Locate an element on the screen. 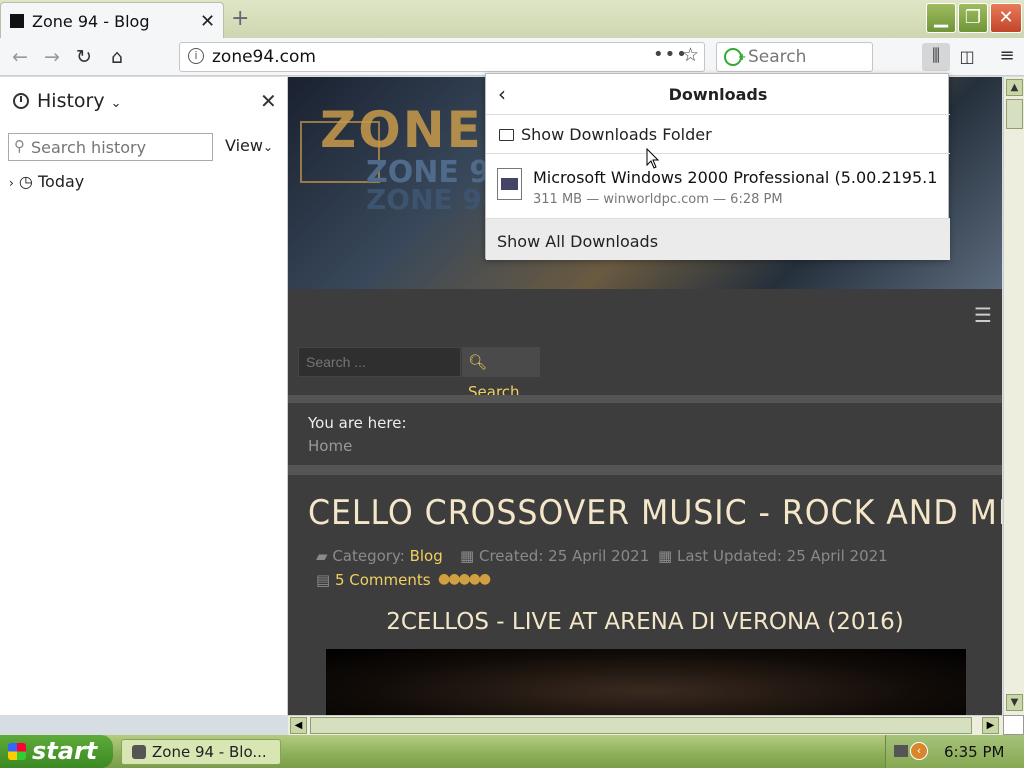 This screenshot has height=768, width=1024. arrow-right-icon: → is located at coordinates (52, 57).